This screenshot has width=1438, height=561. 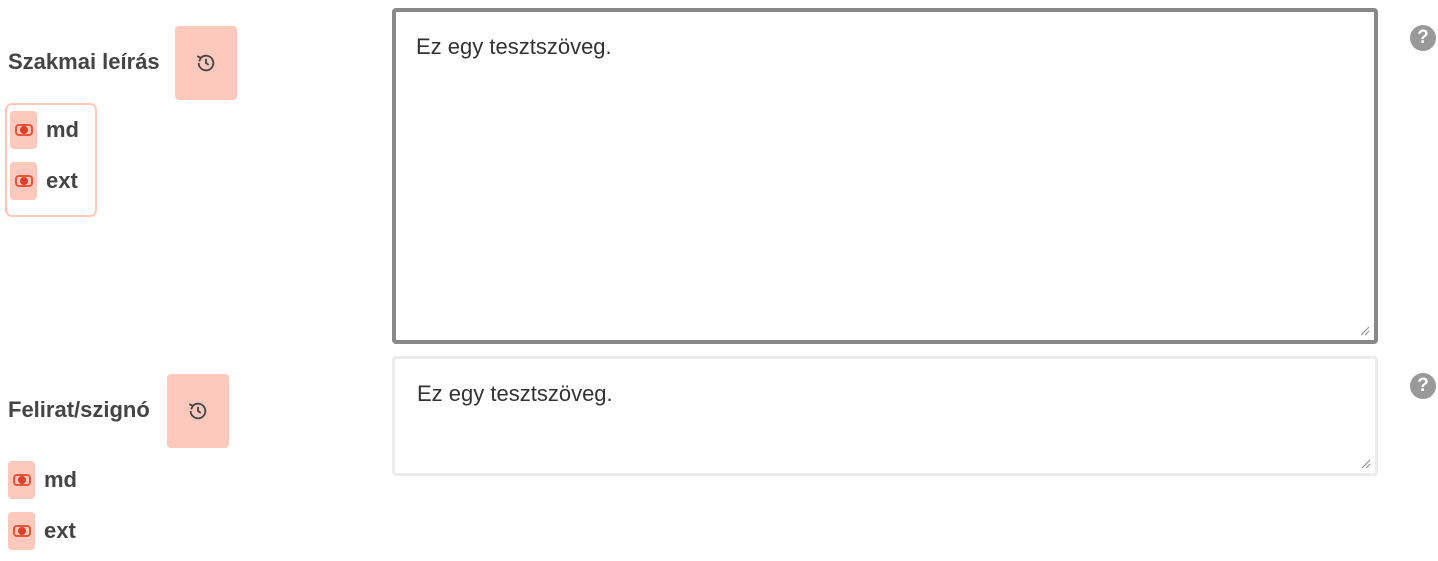 What do you see at coordinates (84, 61) in the screenshot?
I see `field-label: Szakmai leírás` at bounding box center [84, 61].